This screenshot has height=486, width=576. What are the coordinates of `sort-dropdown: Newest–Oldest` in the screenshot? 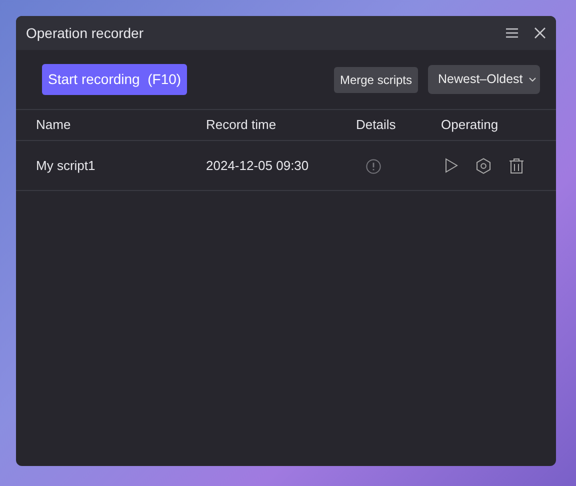 It's located at (484, 79).